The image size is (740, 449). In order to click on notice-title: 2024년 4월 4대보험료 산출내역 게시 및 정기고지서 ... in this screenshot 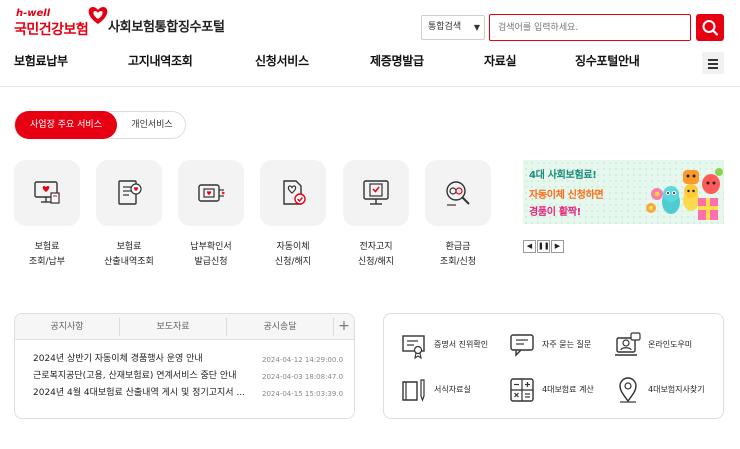, I will do `click(144, 393)`.